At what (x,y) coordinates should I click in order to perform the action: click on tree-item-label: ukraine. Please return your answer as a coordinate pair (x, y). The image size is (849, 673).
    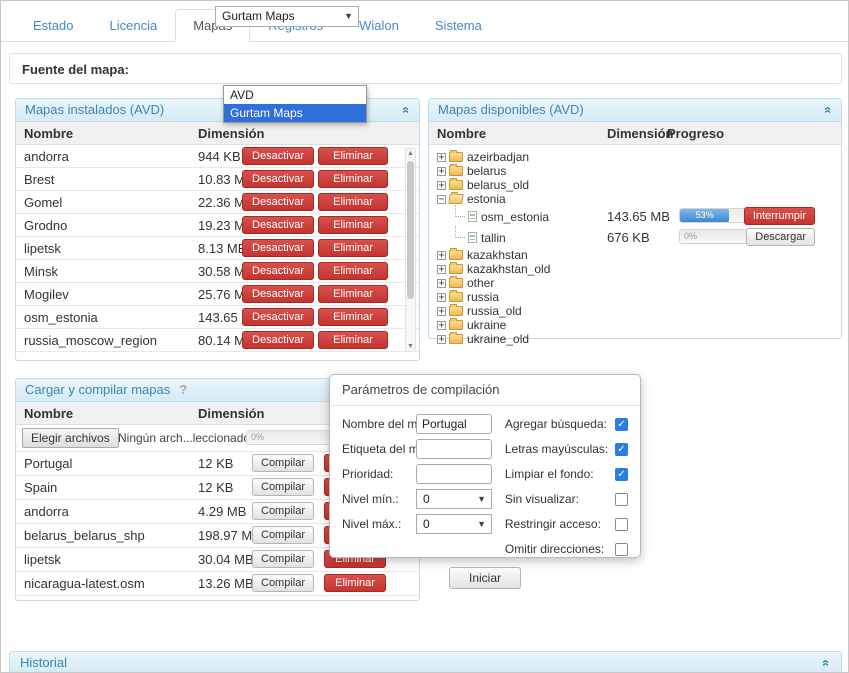
    Looking at the image, I should click on (487, 325).